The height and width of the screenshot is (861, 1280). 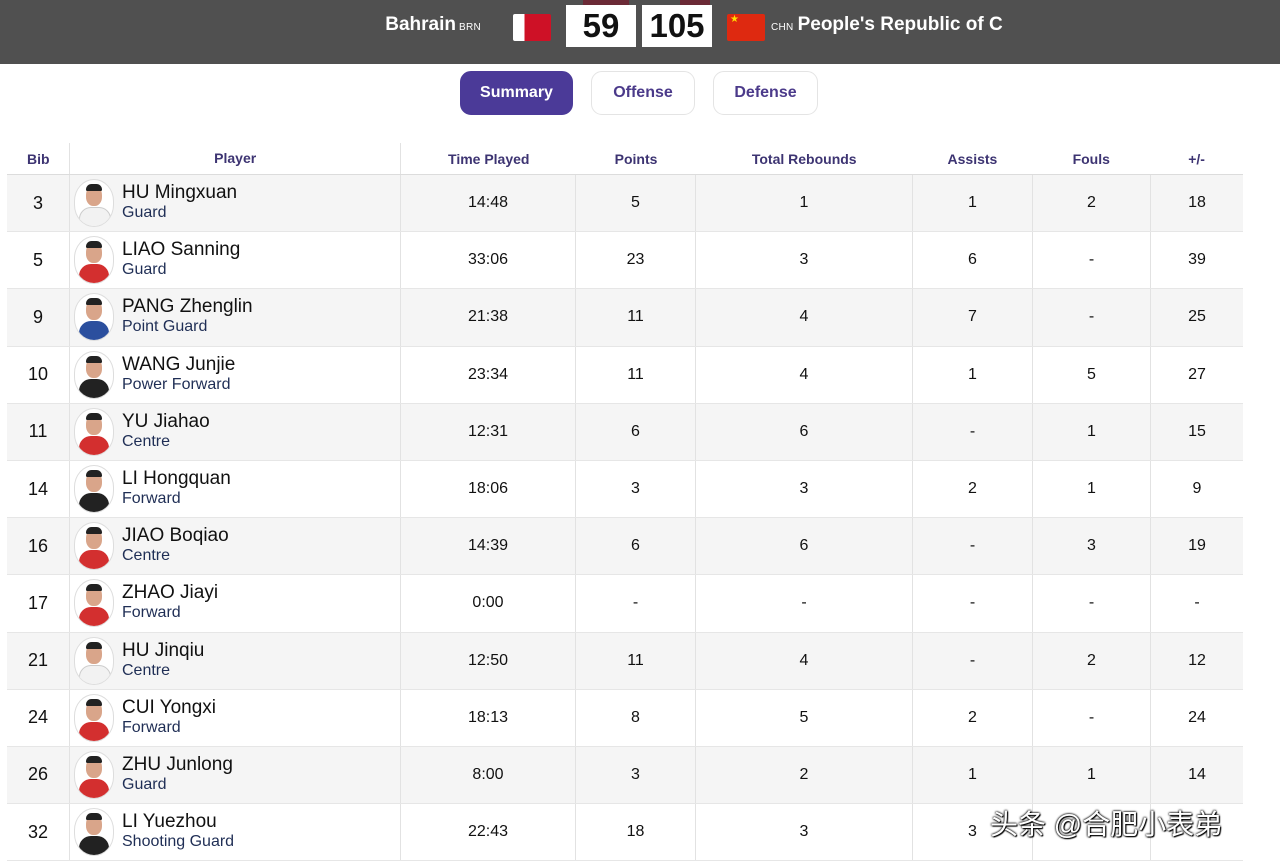 What do you see at coordinates (187, 307) in the screenshot?
I see `player-name: PANG Zhenglin` at bounding box center [187, 307].